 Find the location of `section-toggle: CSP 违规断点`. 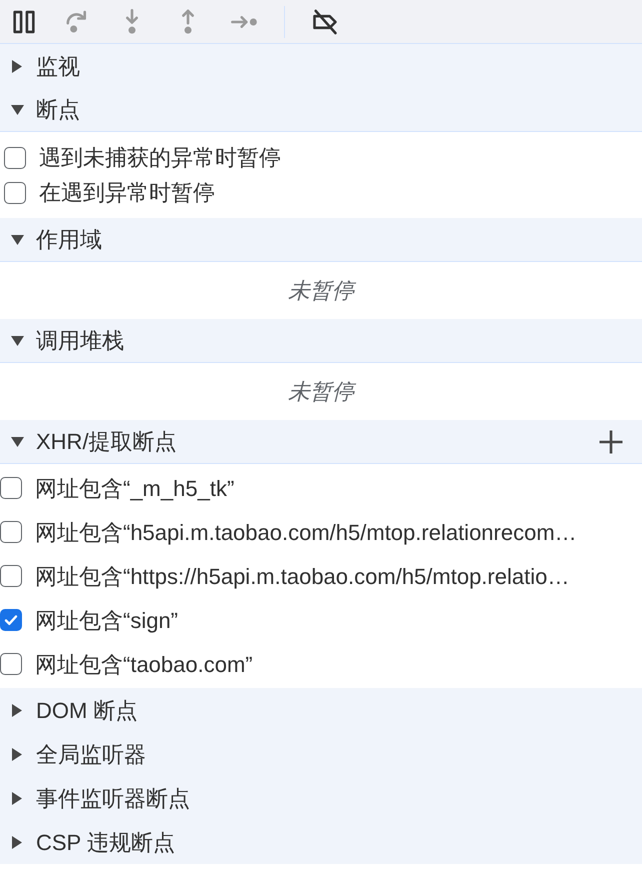

section-toggle: CSP 违规断点 is located at coordinates (91, 842).